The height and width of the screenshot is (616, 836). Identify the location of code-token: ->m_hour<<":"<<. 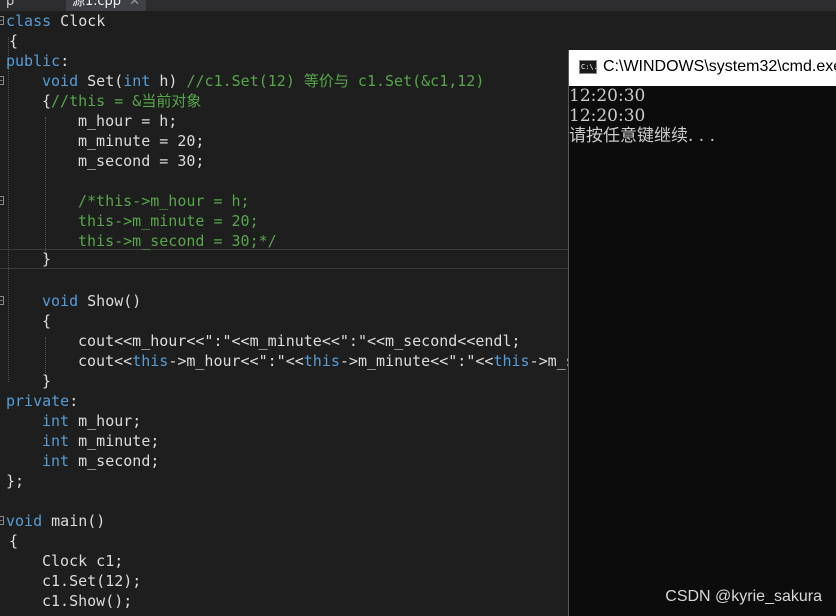
(236, 361).